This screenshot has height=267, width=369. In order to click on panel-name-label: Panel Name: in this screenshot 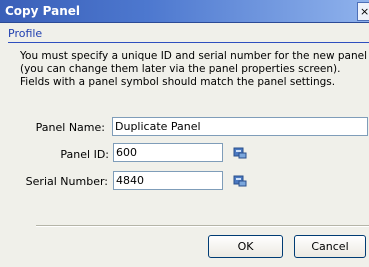, I will do `click(70, 127)`.